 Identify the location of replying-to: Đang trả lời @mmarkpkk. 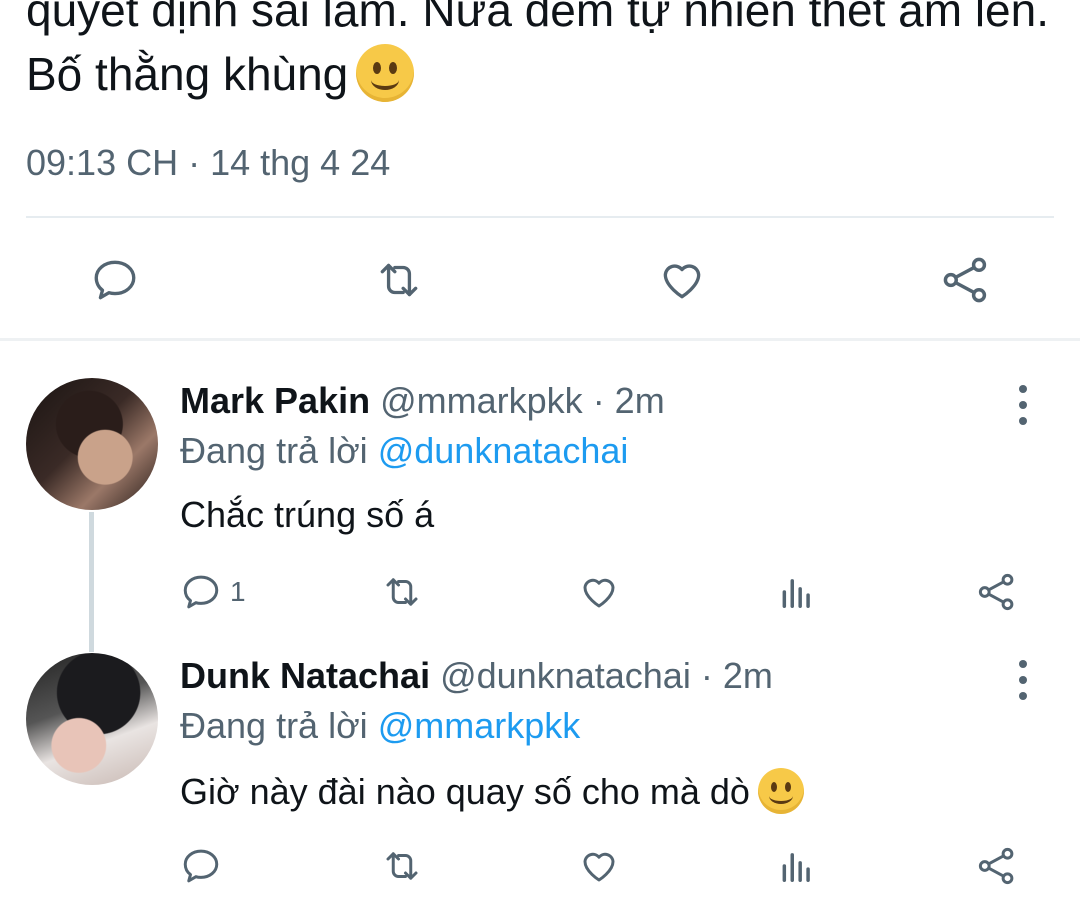
(380, 726).